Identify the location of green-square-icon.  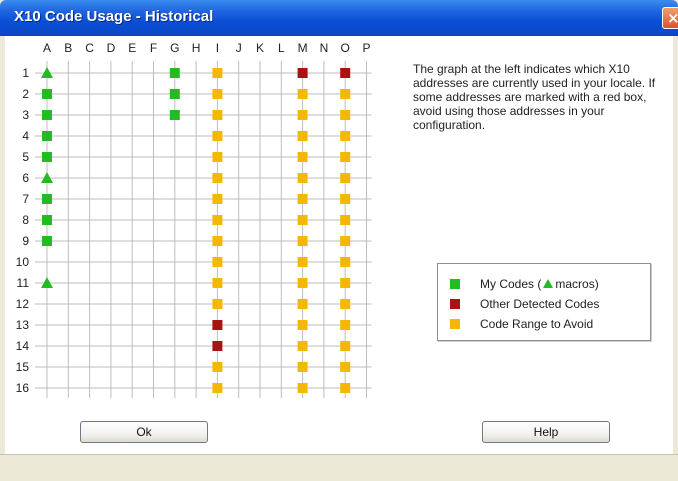
(455, 284).